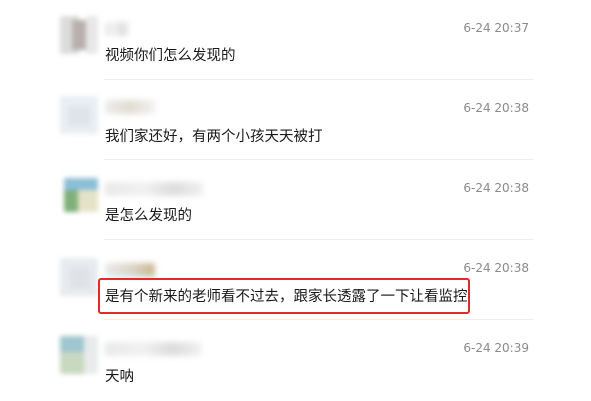 This screenshot has width=591, height=401. What do you see at coordinates (119, 377) in the screenshot?
I see `comment-text: 天呐` at bounding box center [119, 377].